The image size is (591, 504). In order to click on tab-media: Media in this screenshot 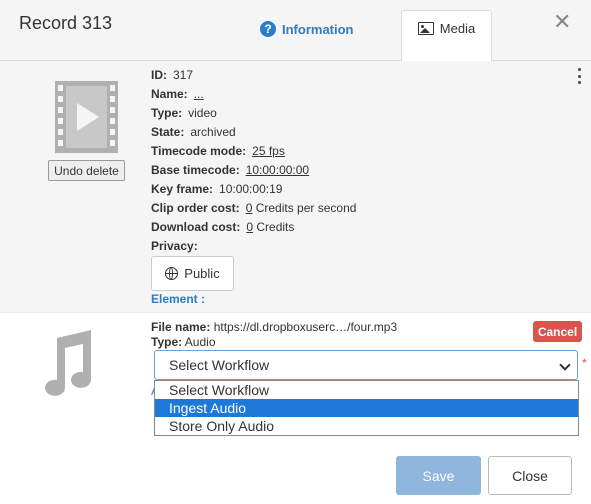, I will do `click(446, 36)`.